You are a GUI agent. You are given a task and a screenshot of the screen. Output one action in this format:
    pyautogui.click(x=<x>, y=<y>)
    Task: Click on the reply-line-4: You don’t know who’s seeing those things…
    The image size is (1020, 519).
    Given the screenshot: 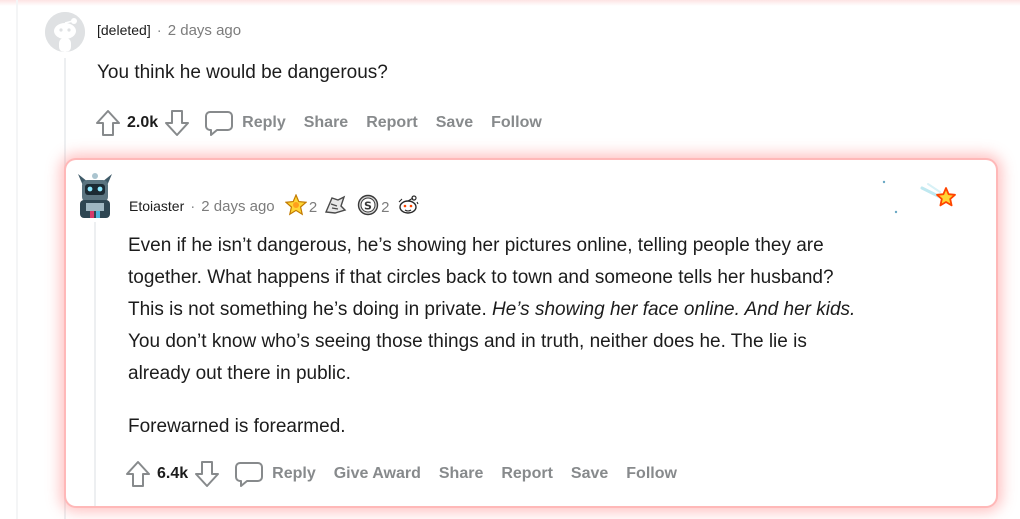 What is the action you would take?
    pyautogui.click(x=467, y=341)
    